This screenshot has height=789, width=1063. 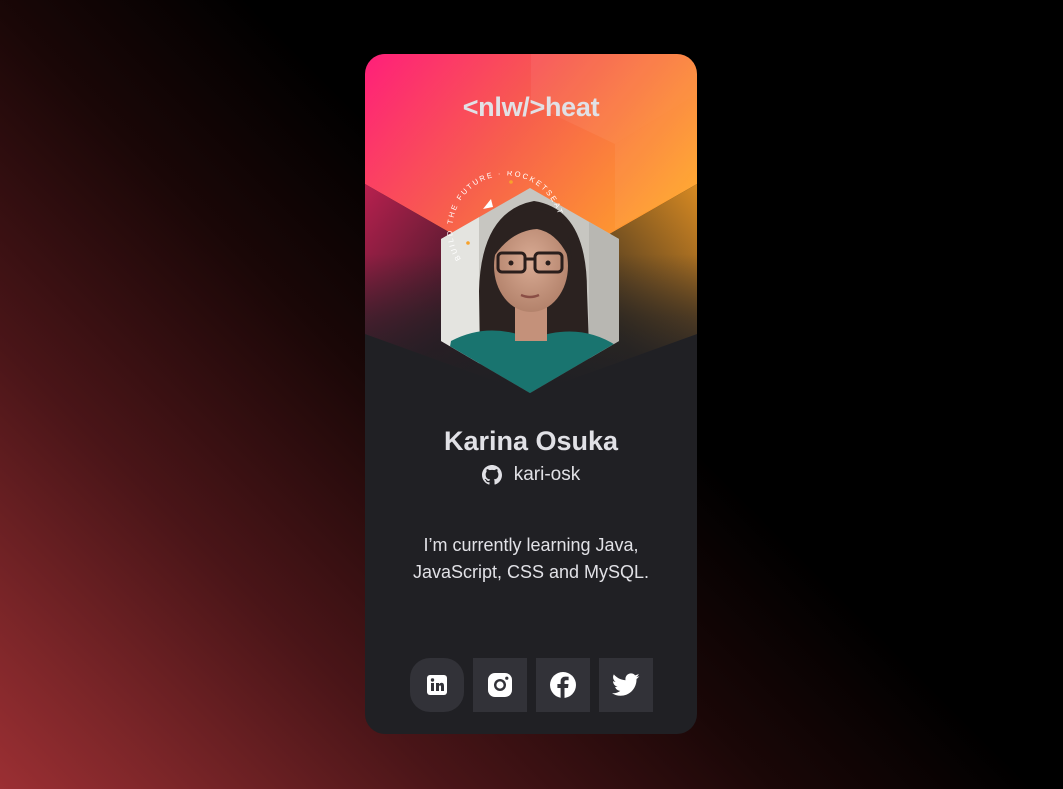 I want to click on brand-logo: <nlw/>heat, so click(x=531, y=107).